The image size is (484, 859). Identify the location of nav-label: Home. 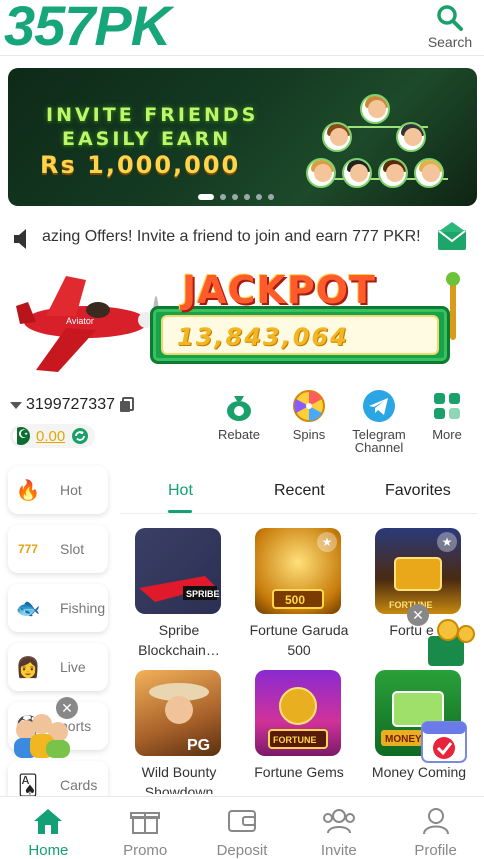
(48, 850).